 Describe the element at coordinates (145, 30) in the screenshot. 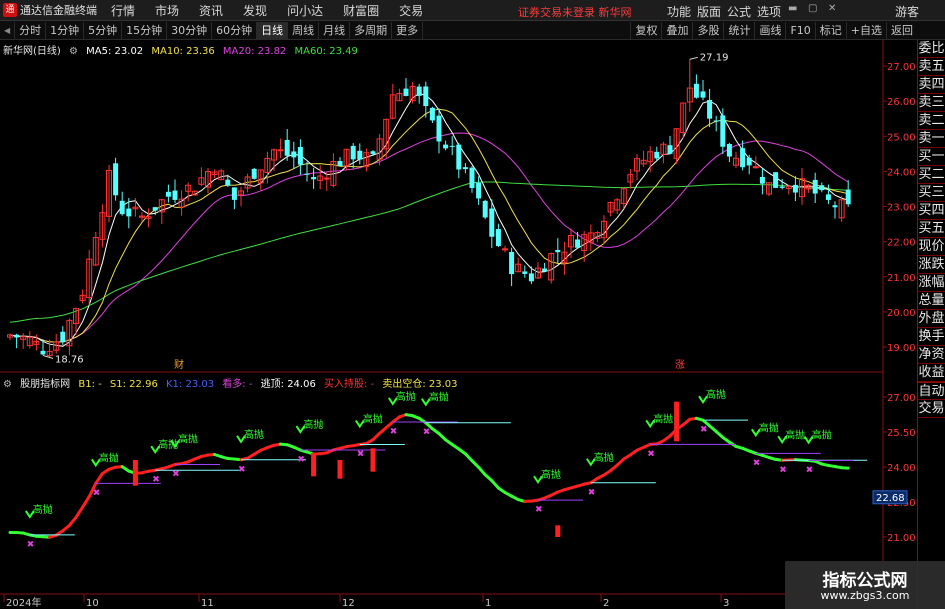

I see `period-tab-15min: 15分钟` at that location.